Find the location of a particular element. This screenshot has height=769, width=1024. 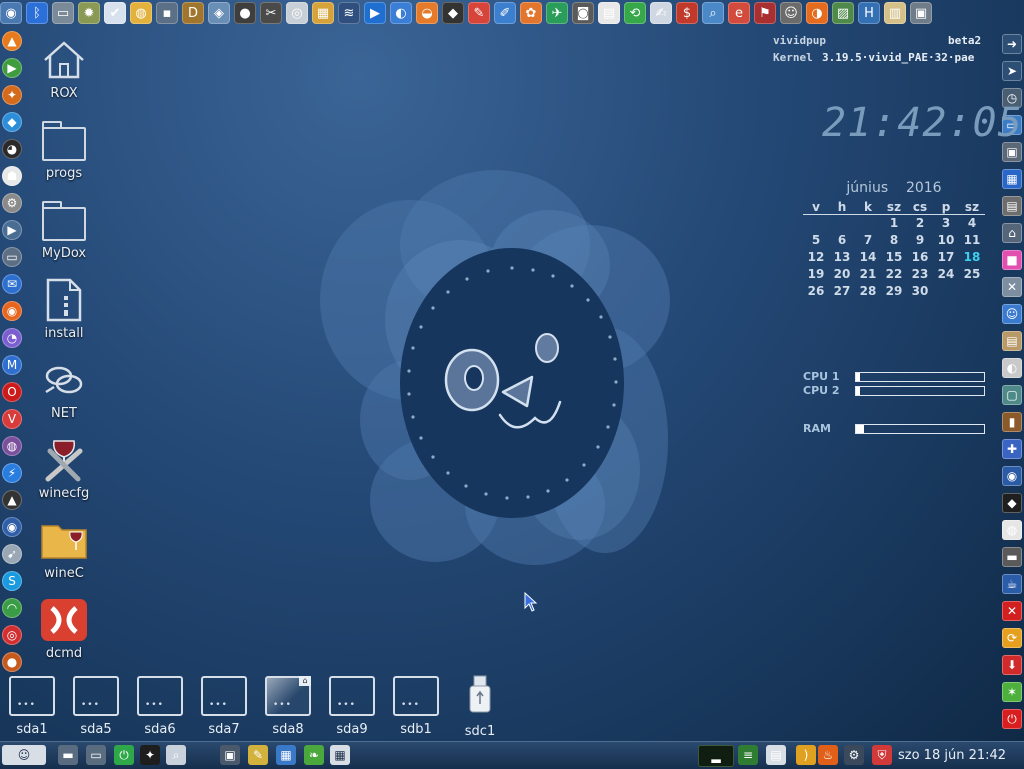

film-icon: ▦ is located at coordinates (323, 13).